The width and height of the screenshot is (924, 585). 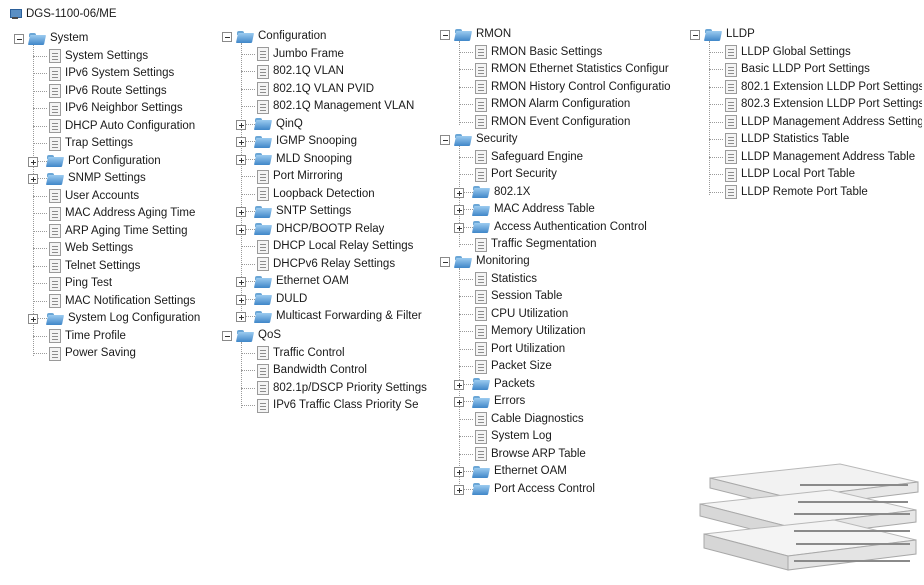 I want to click on tree-item-rmon-alarm-configuration: RMON Alarm Configuration, so click(x=551, y=104).